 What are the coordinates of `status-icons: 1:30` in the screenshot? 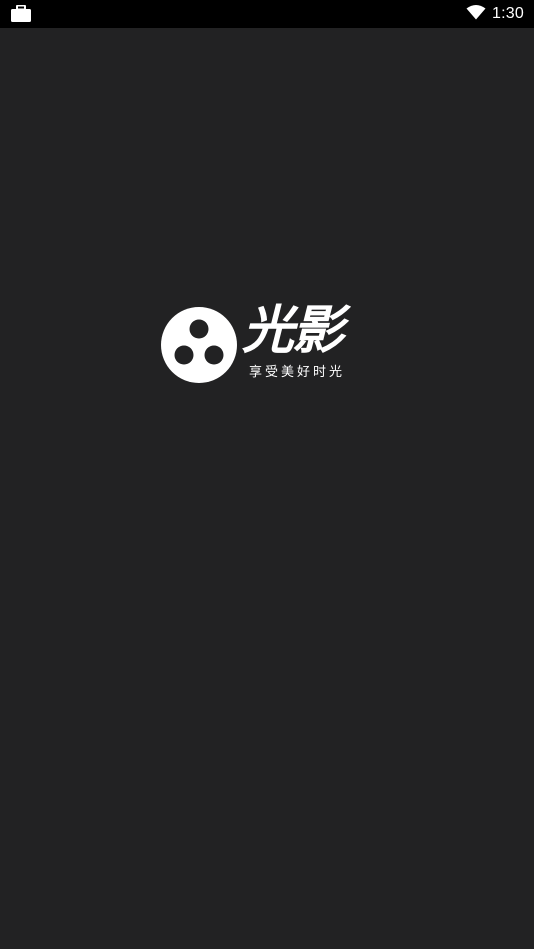 It's located at (495, 14).